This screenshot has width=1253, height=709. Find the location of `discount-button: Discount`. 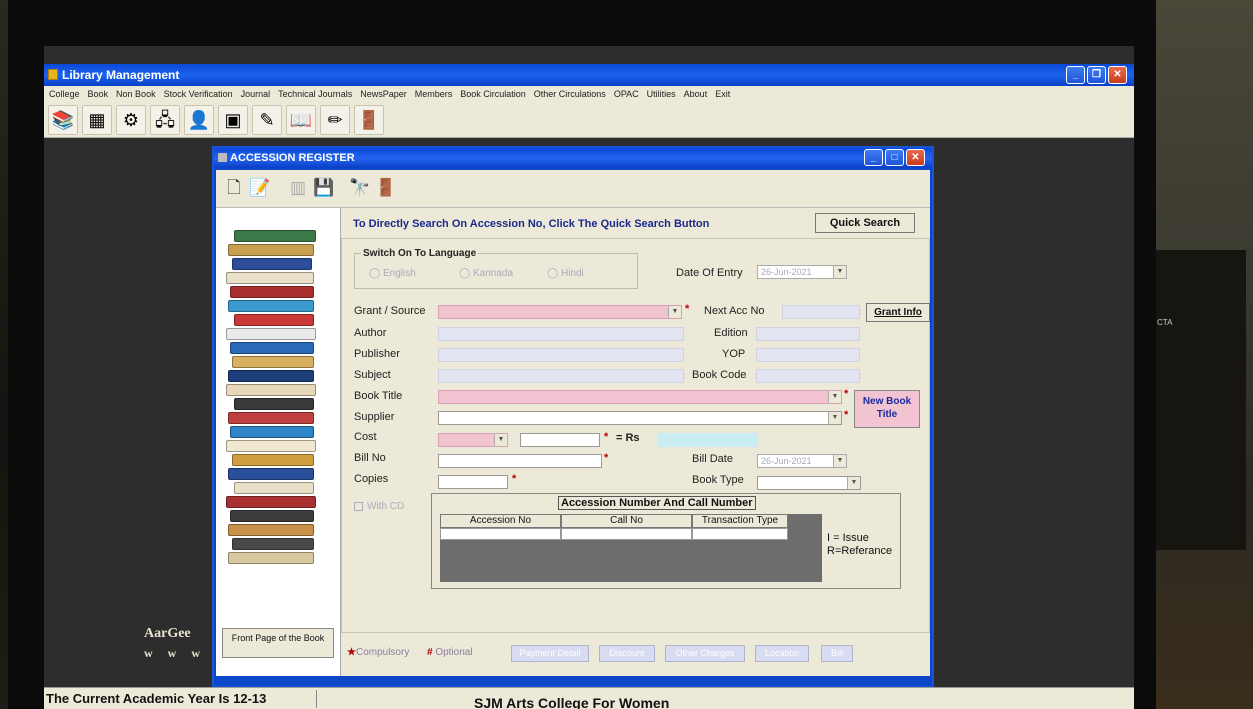

discount-button: Discount is located at coordinates (627, 653).